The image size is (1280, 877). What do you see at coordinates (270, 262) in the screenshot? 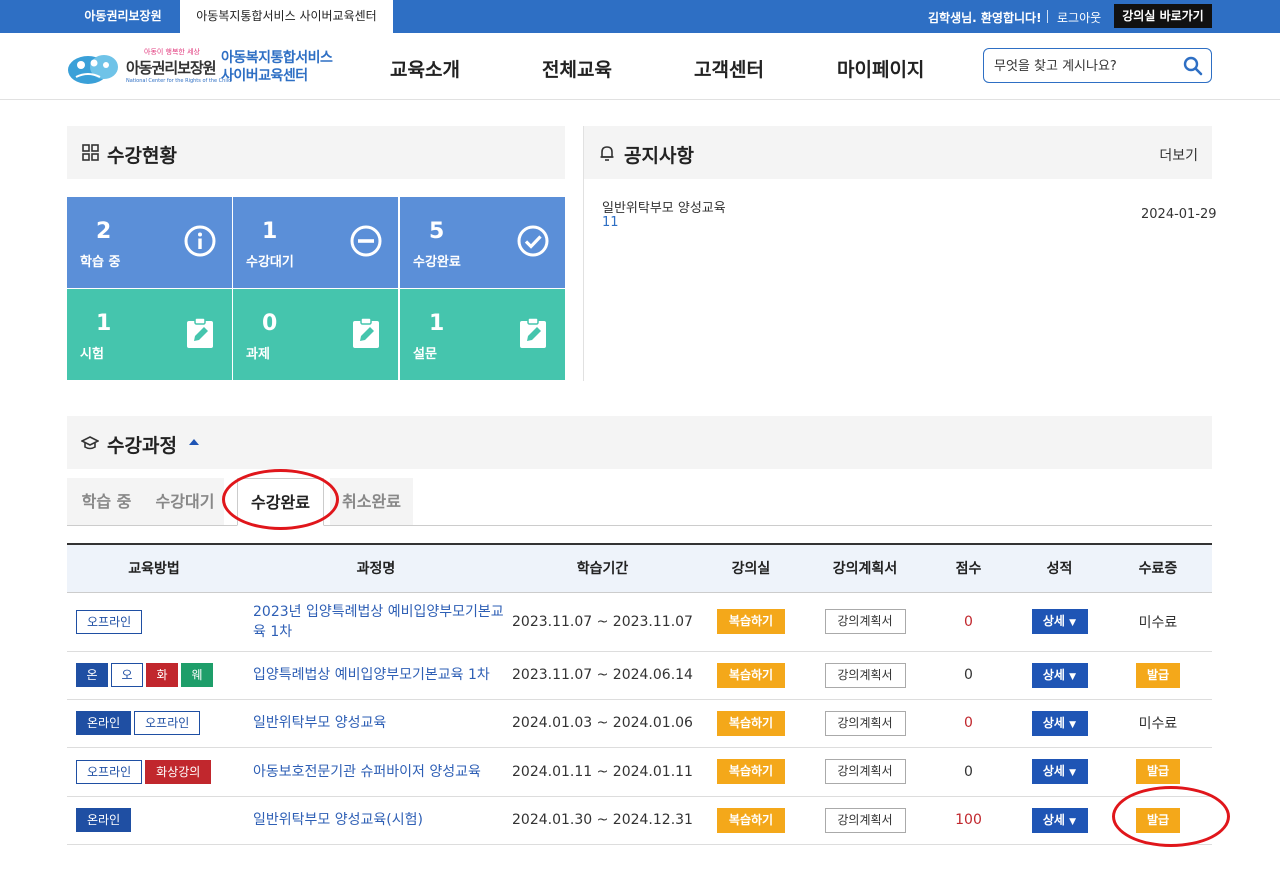
I see `tile-label: 수강대기` at bounding box center [270, 262].